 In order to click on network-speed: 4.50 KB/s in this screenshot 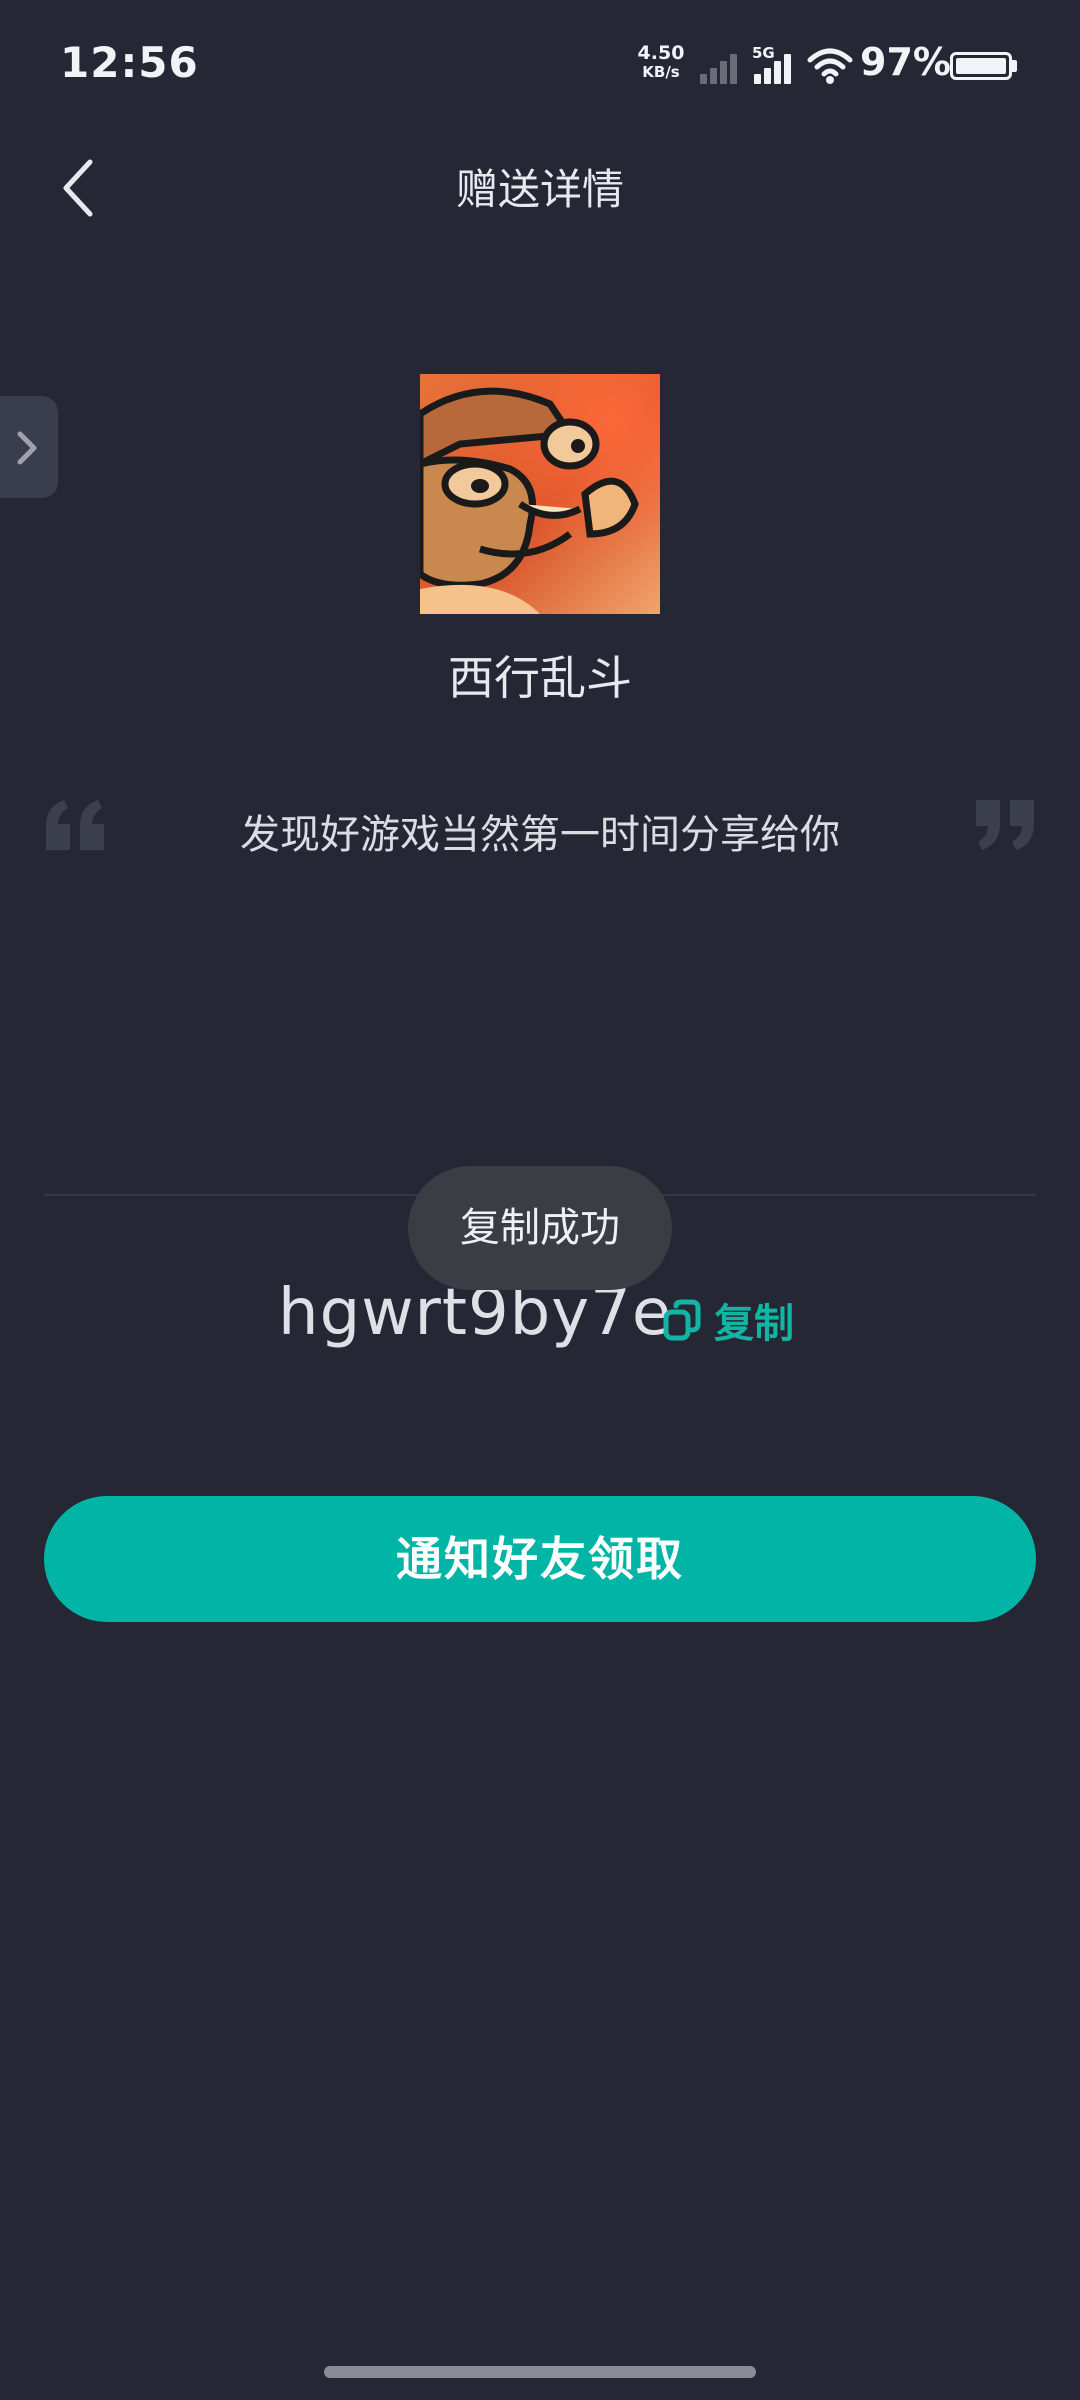, I will do `click(661, 63)`.